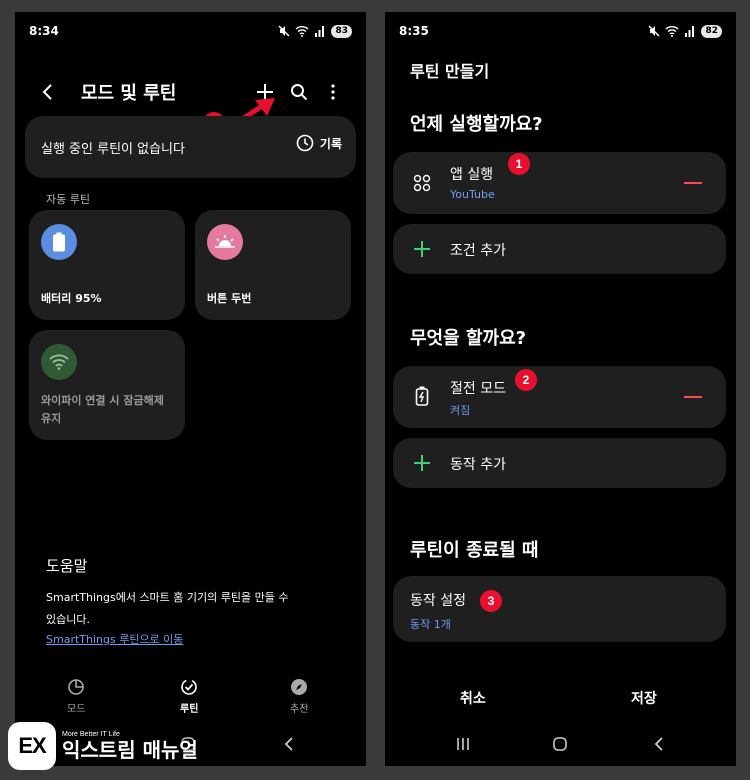 The width and height of the screenshot is (750, 780). I want to click on annotation-marker-1: 1, so click(519, 164).